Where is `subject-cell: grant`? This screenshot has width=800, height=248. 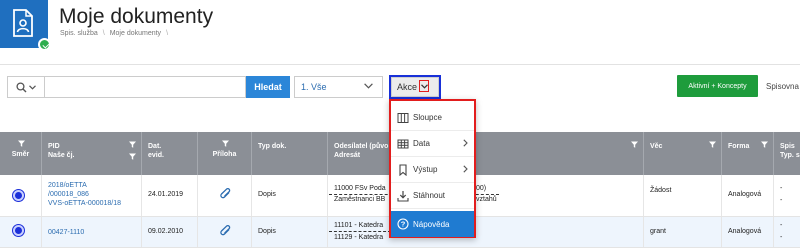 subject-cell: grant is located at coordinates (683, 232).